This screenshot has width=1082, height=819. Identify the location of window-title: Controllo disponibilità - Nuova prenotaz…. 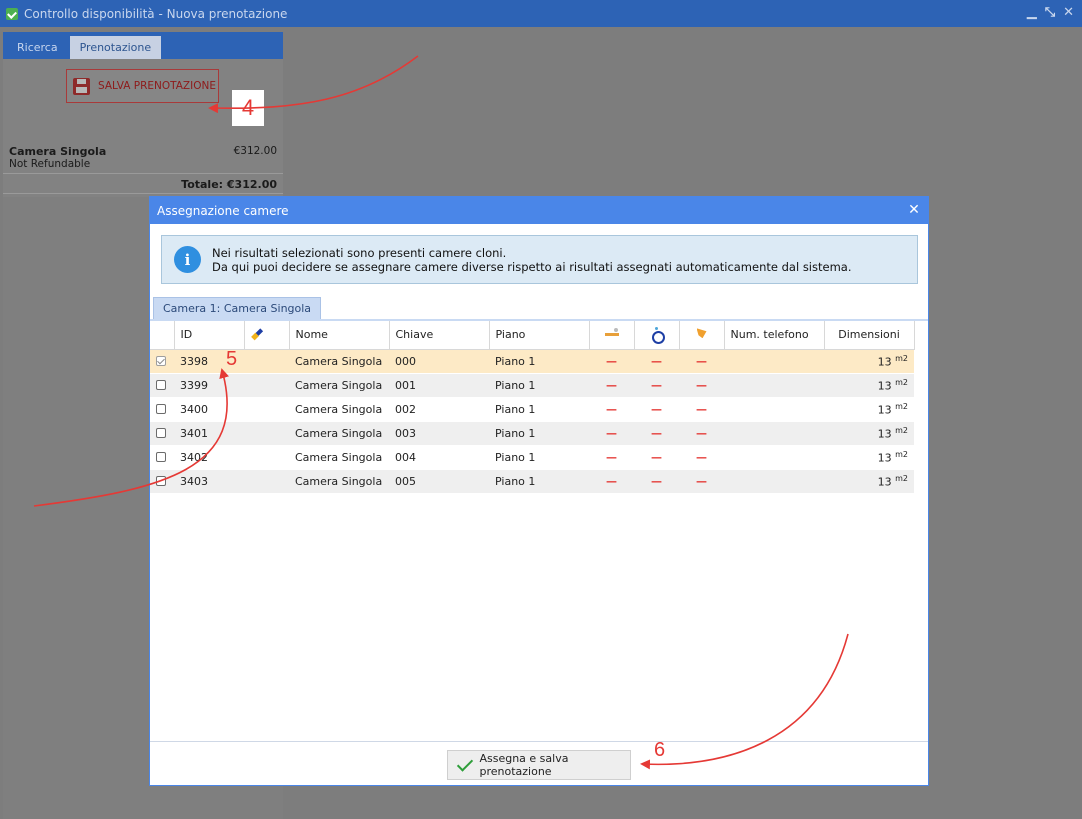
(156, 13).